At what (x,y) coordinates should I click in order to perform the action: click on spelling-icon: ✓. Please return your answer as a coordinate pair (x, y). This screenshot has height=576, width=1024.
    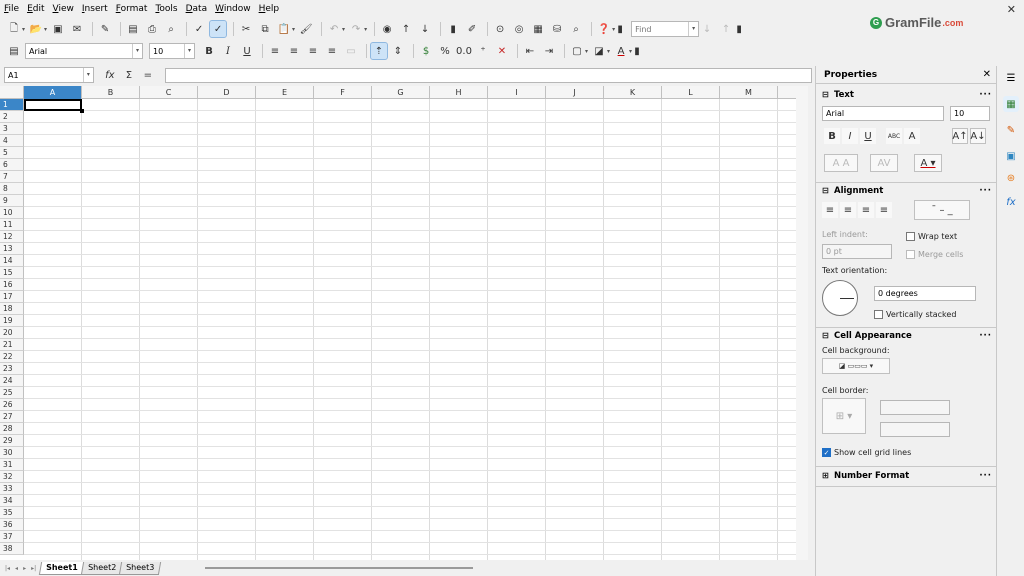
    Looking at the image, I should click on (199, 29).